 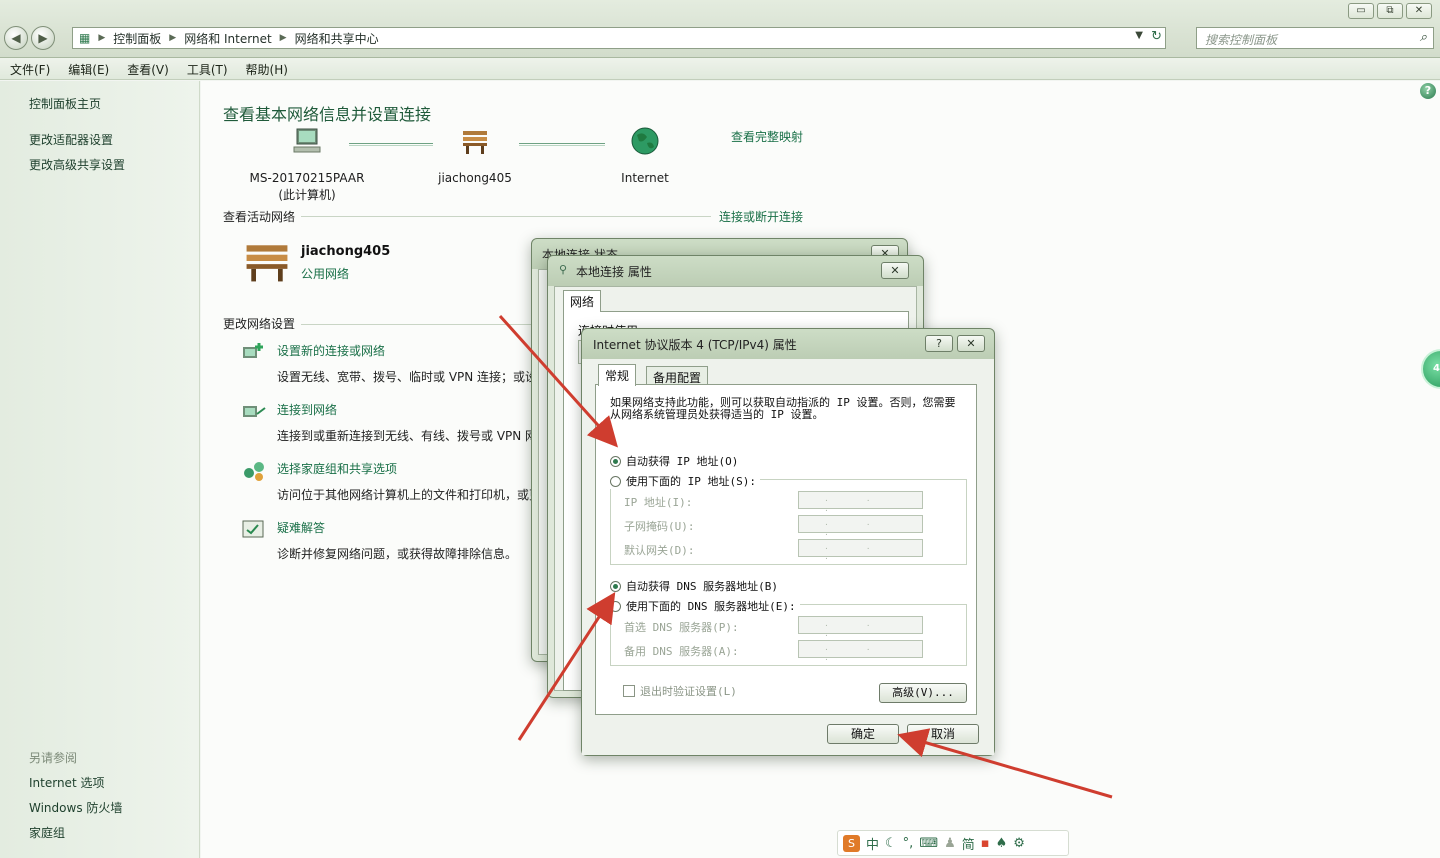 I want to click on maximize-button: ⧉, so click(x=1390, y=11).